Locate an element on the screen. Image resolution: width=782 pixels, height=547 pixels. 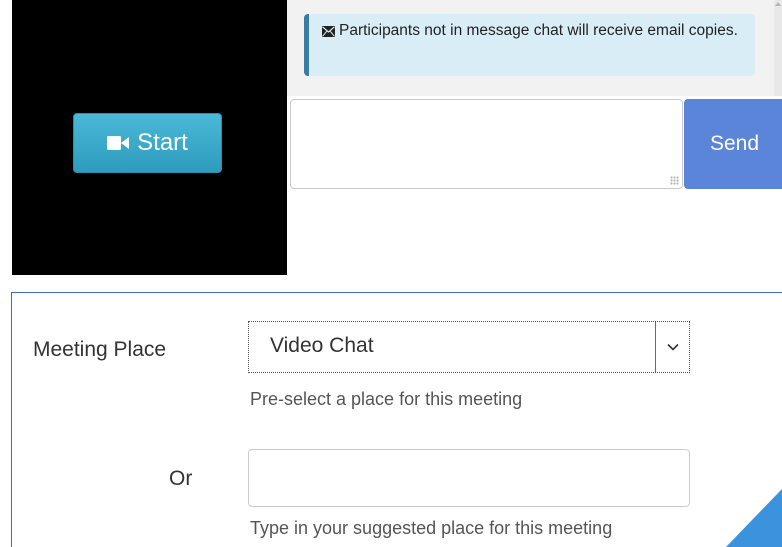
start-video-button: Start is located at coordinates (147, 143).